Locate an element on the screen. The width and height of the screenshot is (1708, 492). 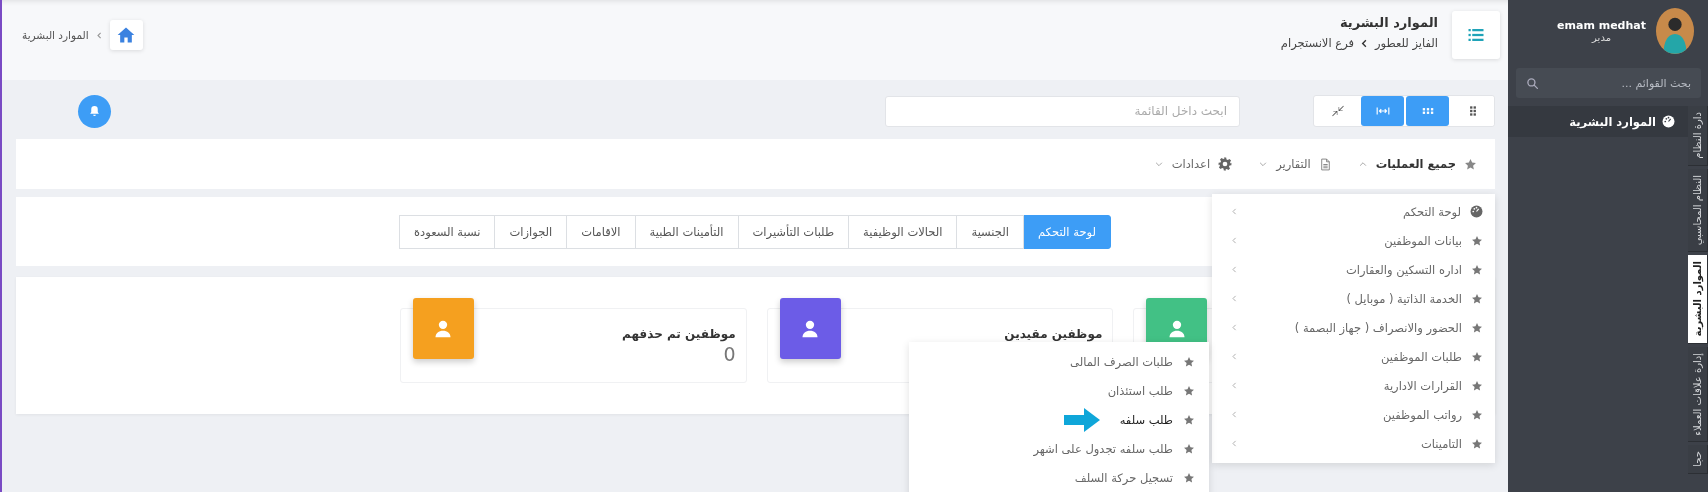
tab: الحالات الوظيفية is located at coordinates (903, 231).